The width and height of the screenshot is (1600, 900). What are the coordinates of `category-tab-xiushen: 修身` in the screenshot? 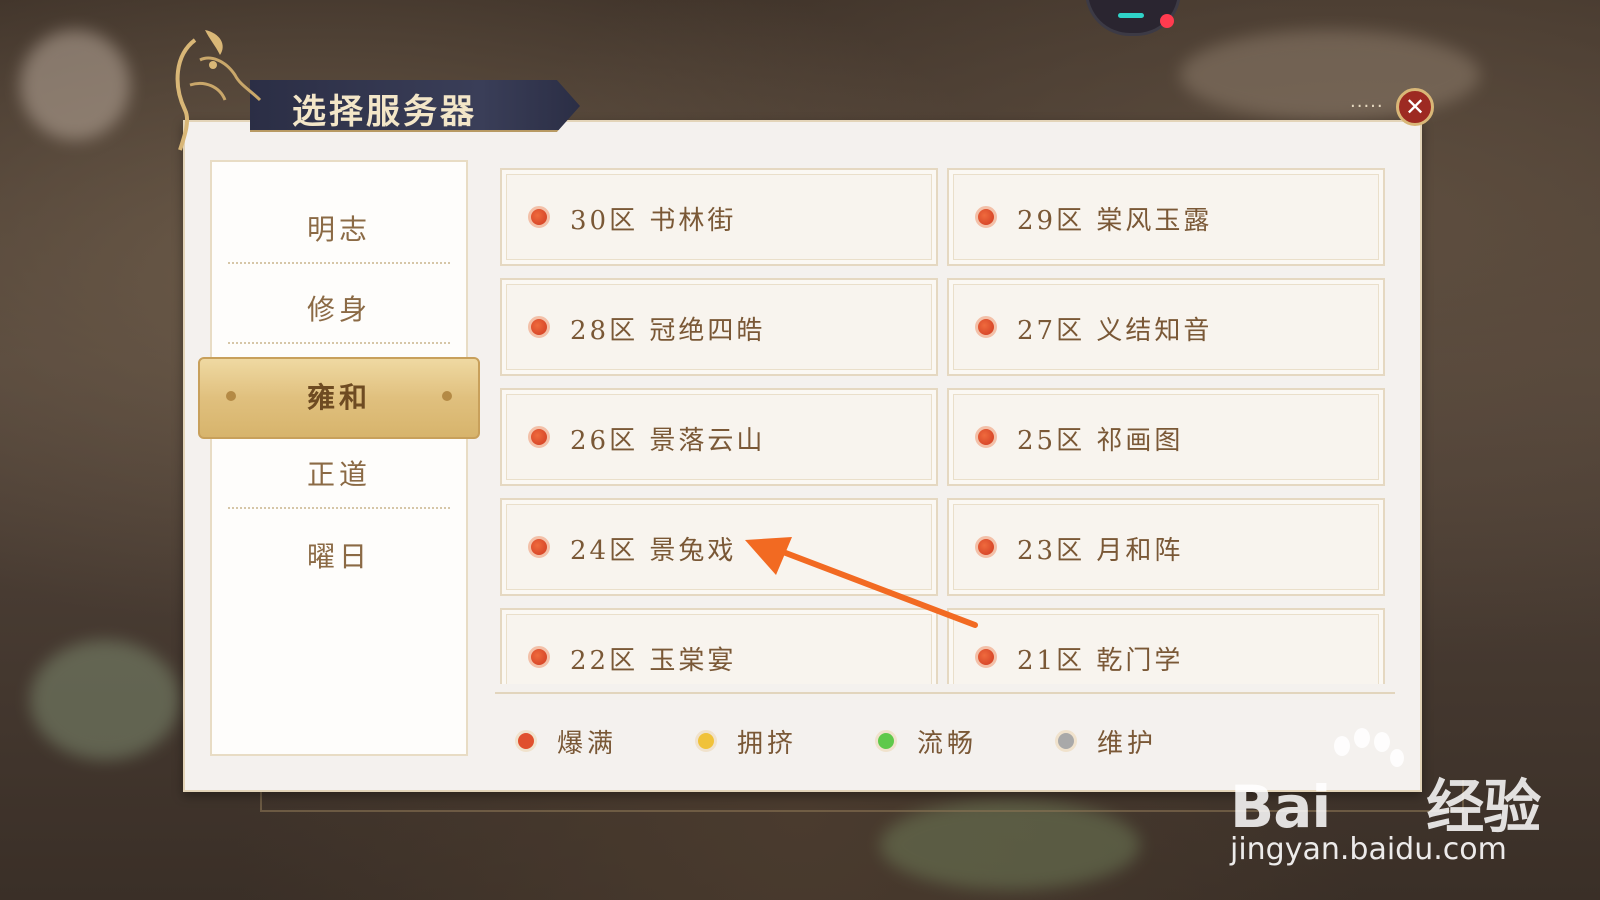 It's located at (339, 310).